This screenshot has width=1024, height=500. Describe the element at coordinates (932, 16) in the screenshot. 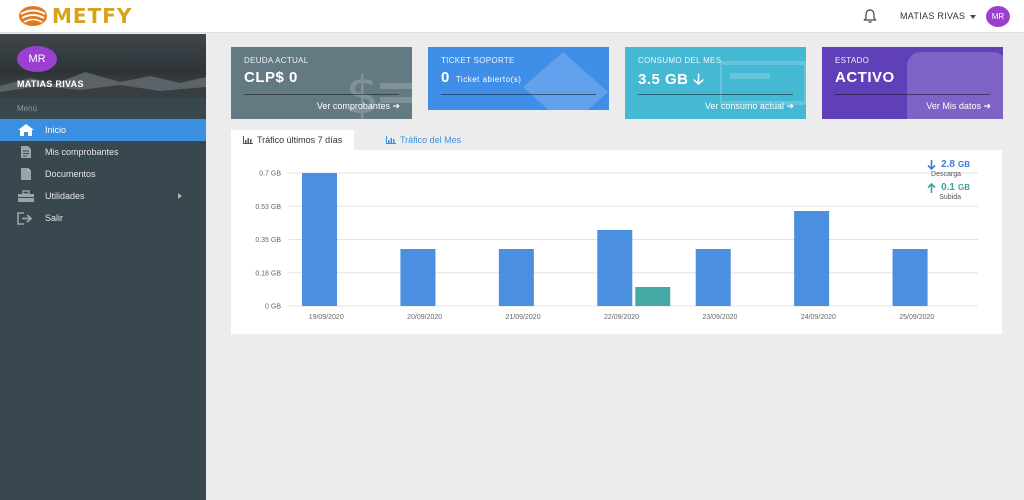

I see `user-menu: MATIAS RIVAS` at that location.